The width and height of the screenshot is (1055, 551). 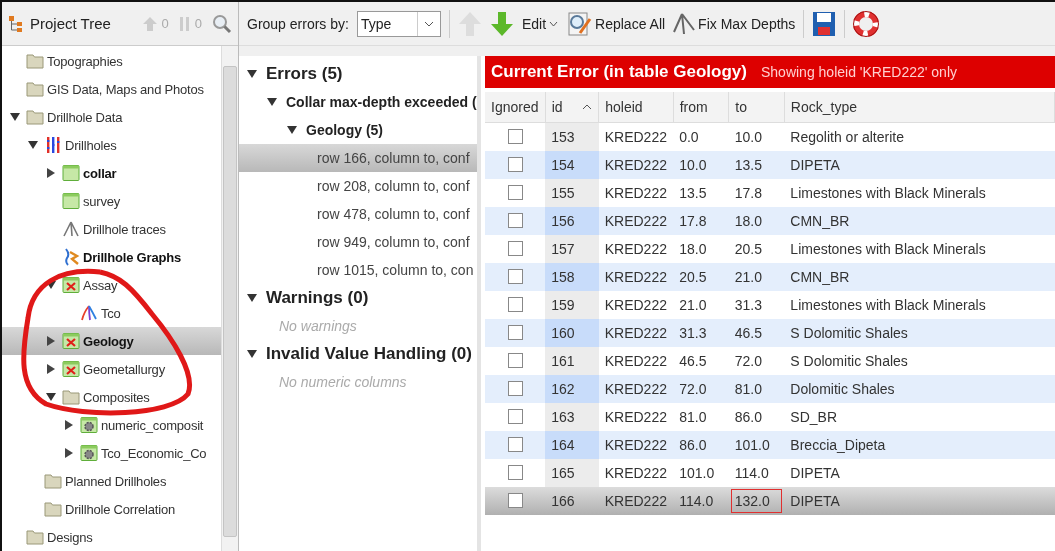 I want to click on edit-menu-button: Edit, so click(x=540, y=23).